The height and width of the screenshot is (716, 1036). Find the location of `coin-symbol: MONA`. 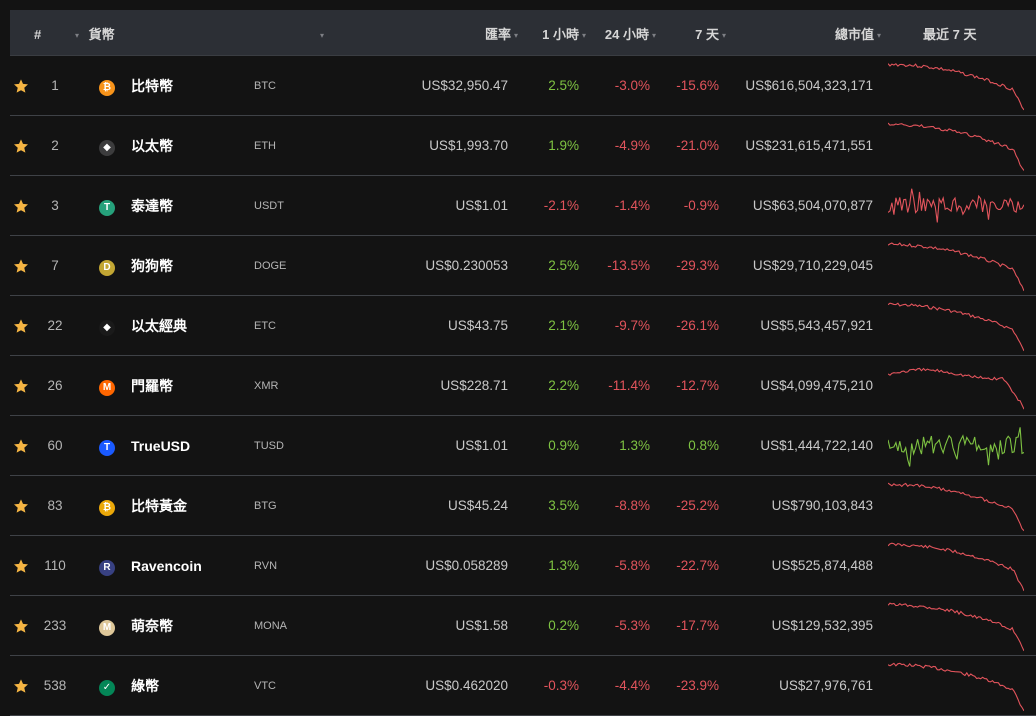

coin-symbol: MONA is located at coordinates (270, 626).